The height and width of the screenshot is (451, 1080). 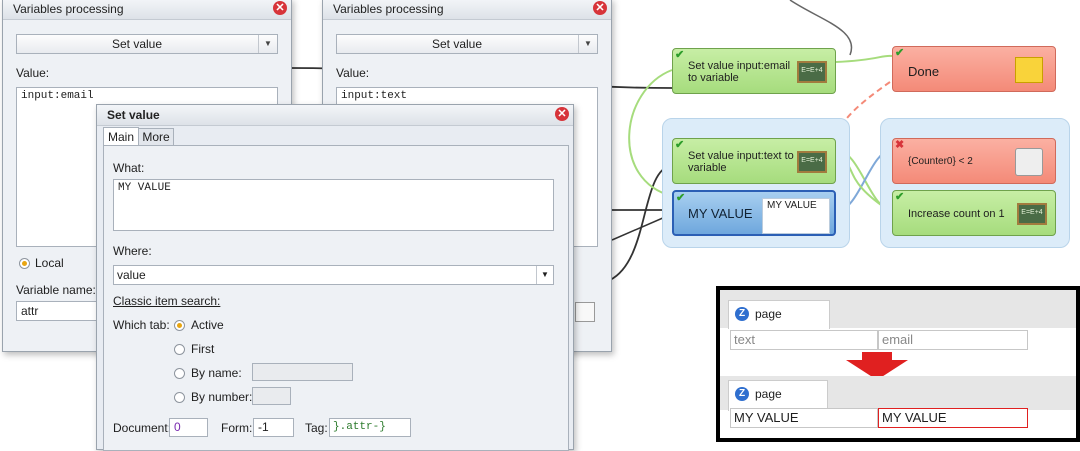 What do you see at coordinates (179, 373) in the screenshot?
I see `radio-by-name` at bounding box center [179, 373].